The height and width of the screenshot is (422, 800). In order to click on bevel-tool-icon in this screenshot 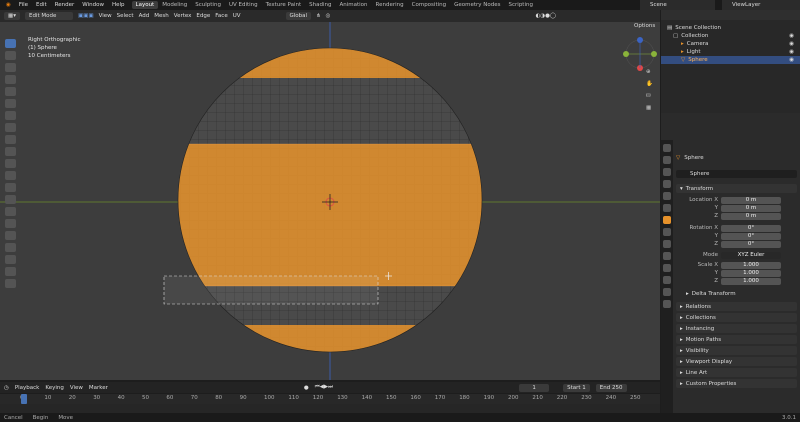, I will do `click(10, 175)`.